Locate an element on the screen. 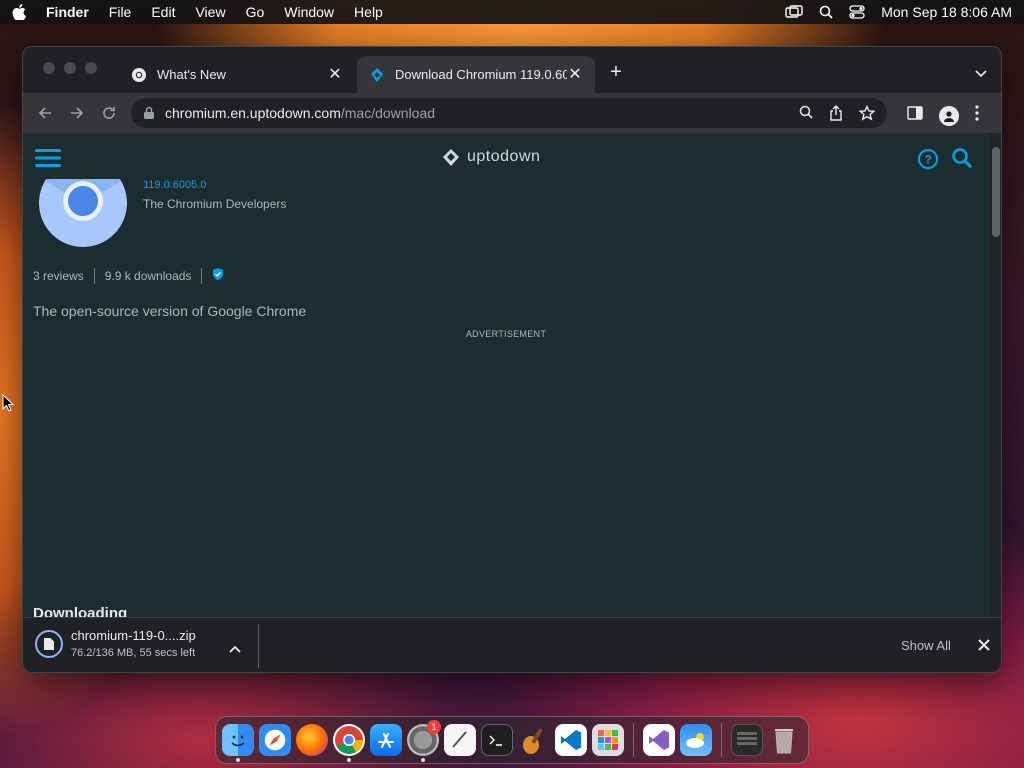  app-version: 119.0.6005.0 is located at coordinates (175, 185).